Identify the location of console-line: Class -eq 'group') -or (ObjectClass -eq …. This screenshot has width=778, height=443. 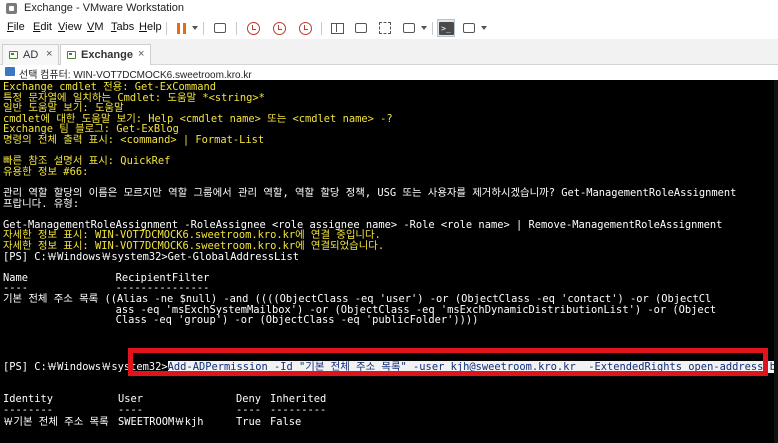
(241, 320).